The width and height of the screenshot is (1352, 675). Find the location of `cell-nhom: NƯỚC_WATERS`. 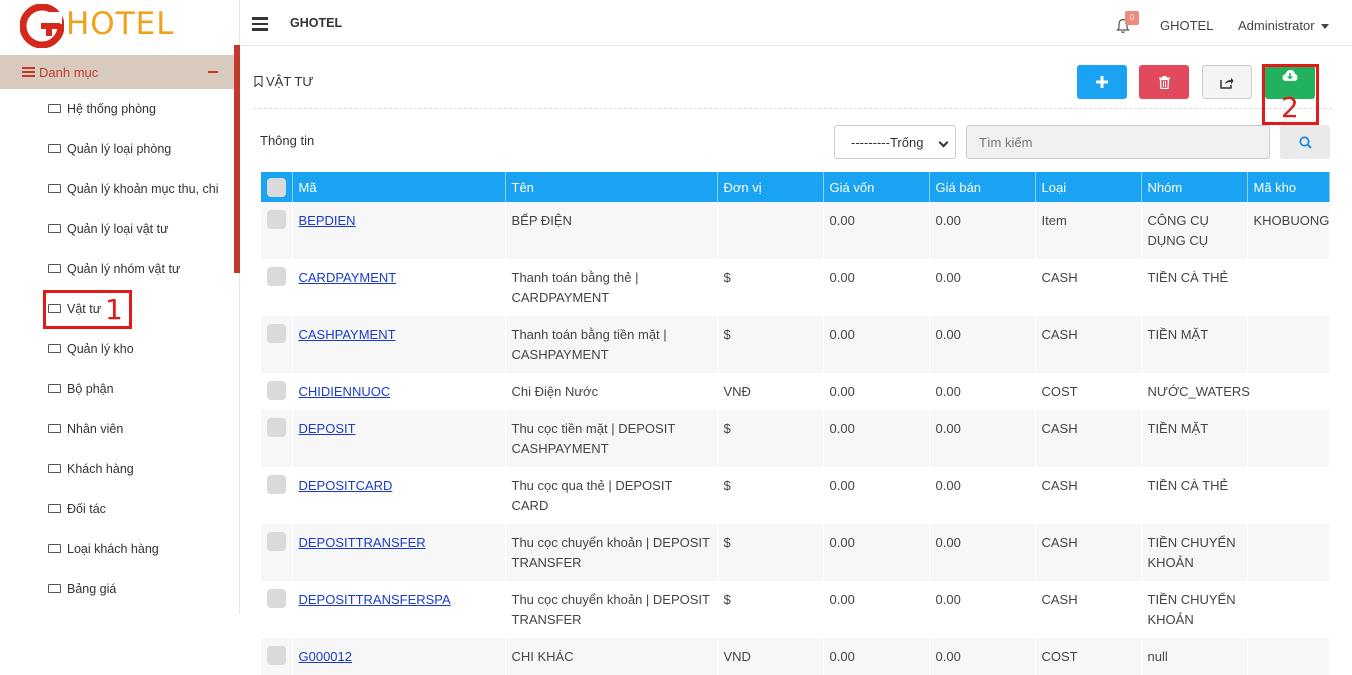

cell-nhom: NƯỚC_WATERS is located at coordinates (1195, 391).